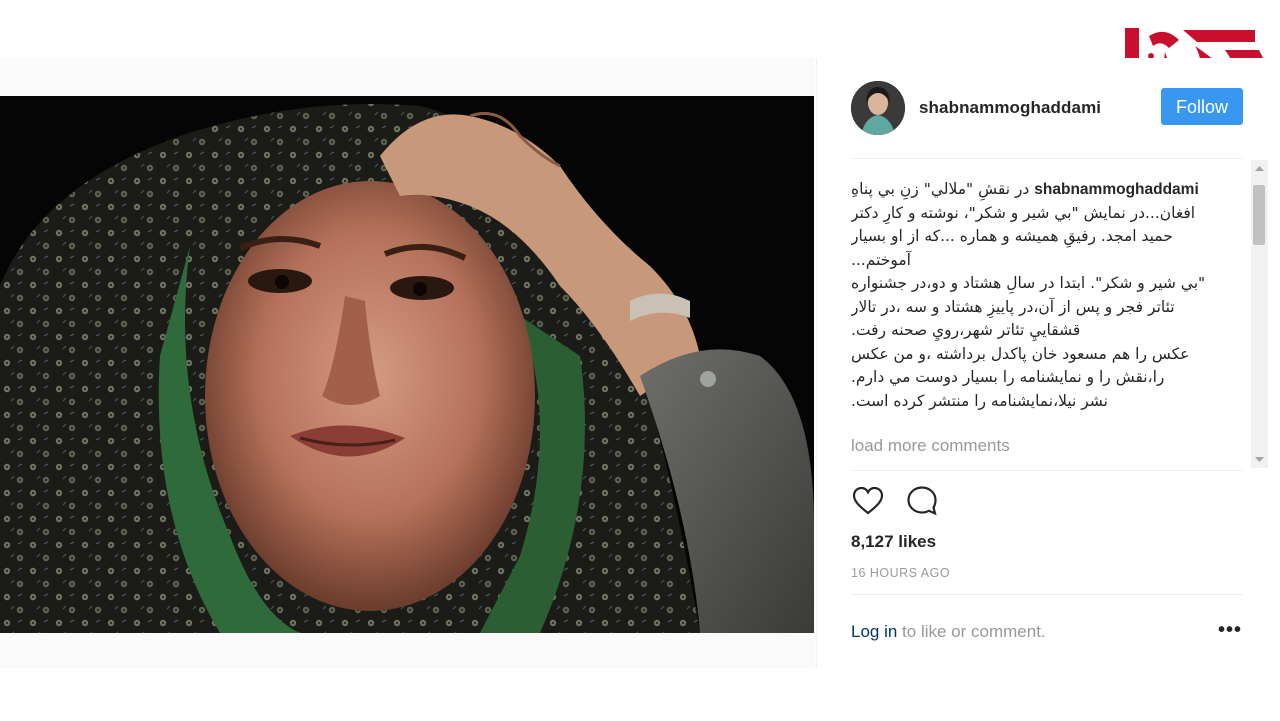  I want to click on post-timestamp: 16 HOURS AGO, so click(901, 573).